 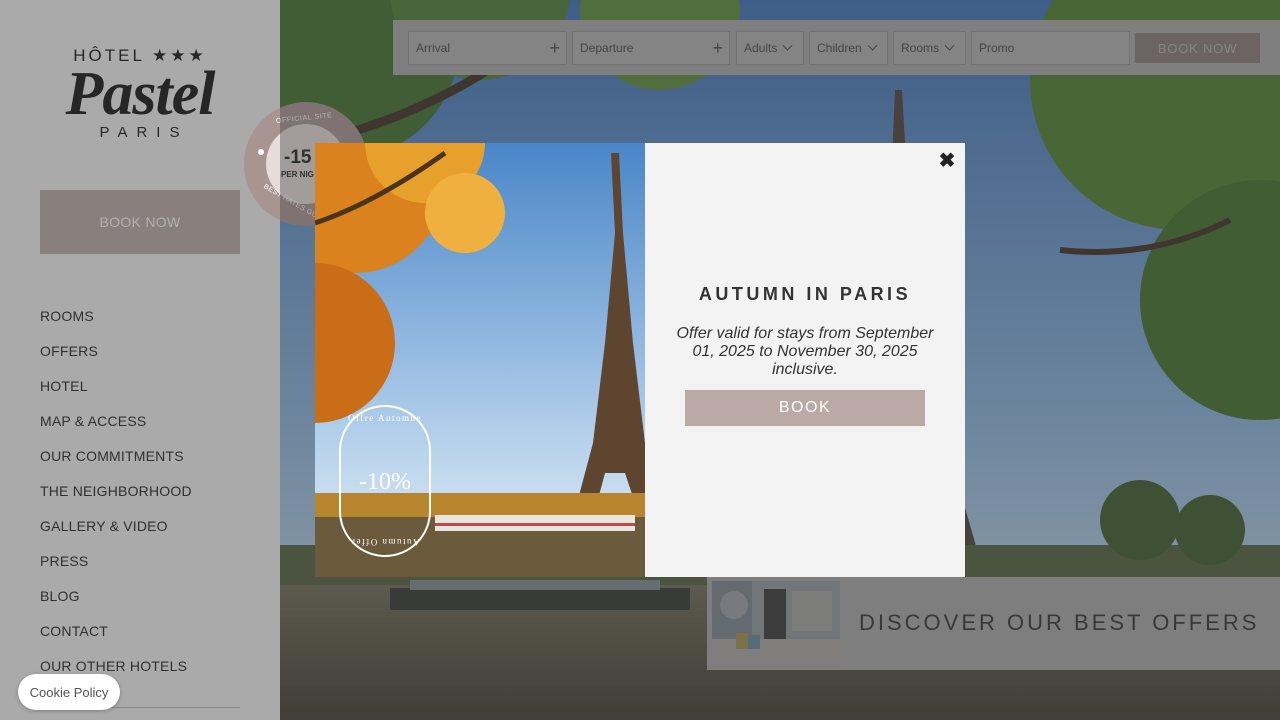 What do you see at coordinates (140, 94) in the screenshot?
I see `logo-line-name: Pastel` at bounding box center [140, 94].